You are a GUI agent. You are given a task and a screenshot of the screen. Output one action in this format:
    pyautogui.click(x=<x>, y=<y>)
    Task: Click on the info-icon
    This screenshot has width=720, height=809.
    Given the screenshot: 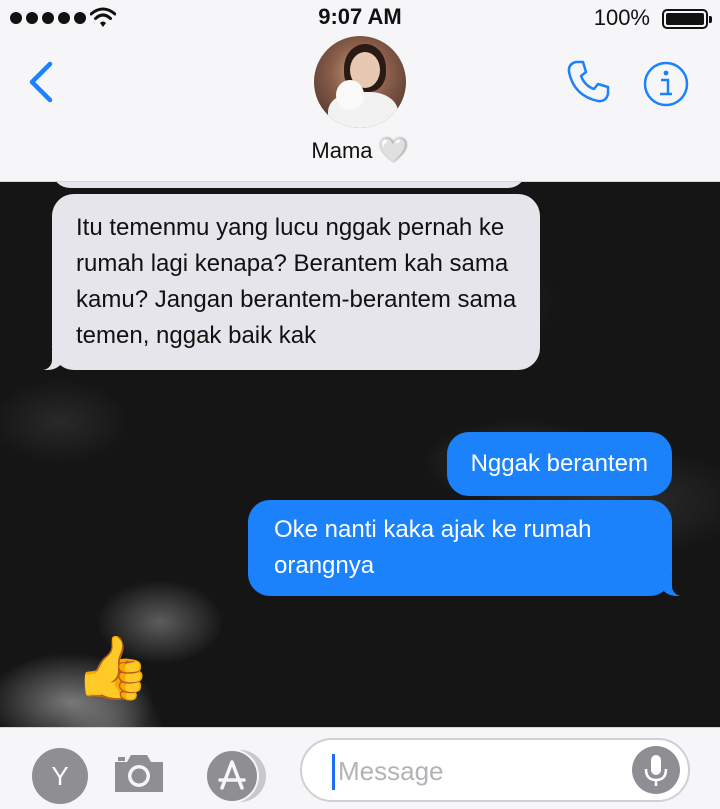 What is the action you would take?
    pyautogui.click(x=666, y=84)
    